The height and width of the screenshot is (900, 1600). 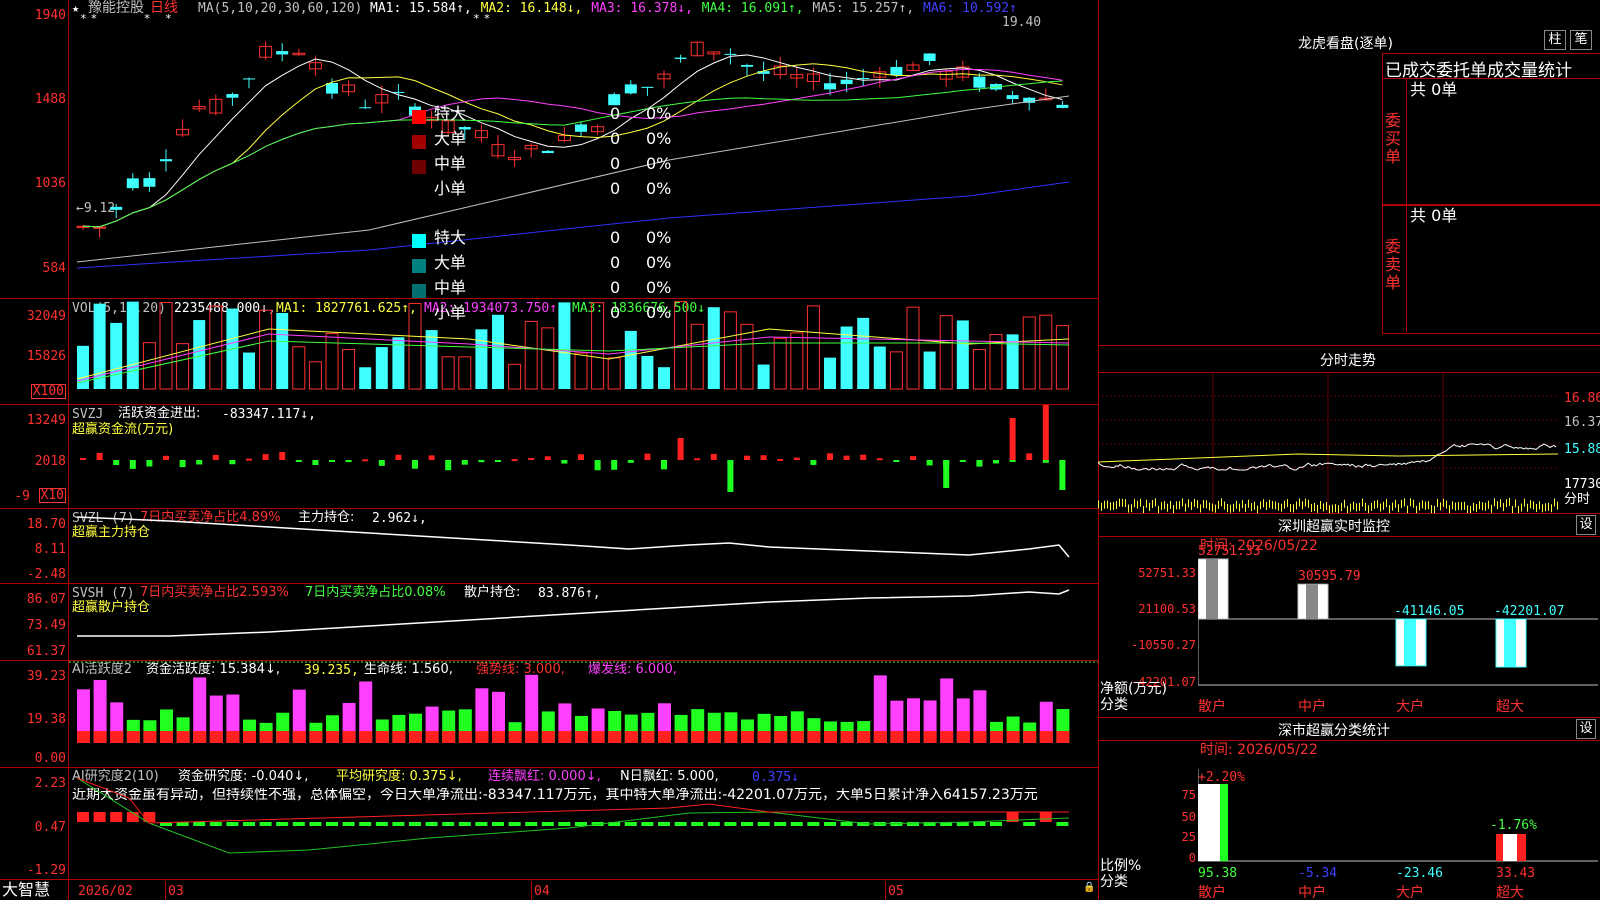 What do you see at coordinates (450, 287) in the screenshot?
I see `row-name: 中单` at bounding box center [450, 287].